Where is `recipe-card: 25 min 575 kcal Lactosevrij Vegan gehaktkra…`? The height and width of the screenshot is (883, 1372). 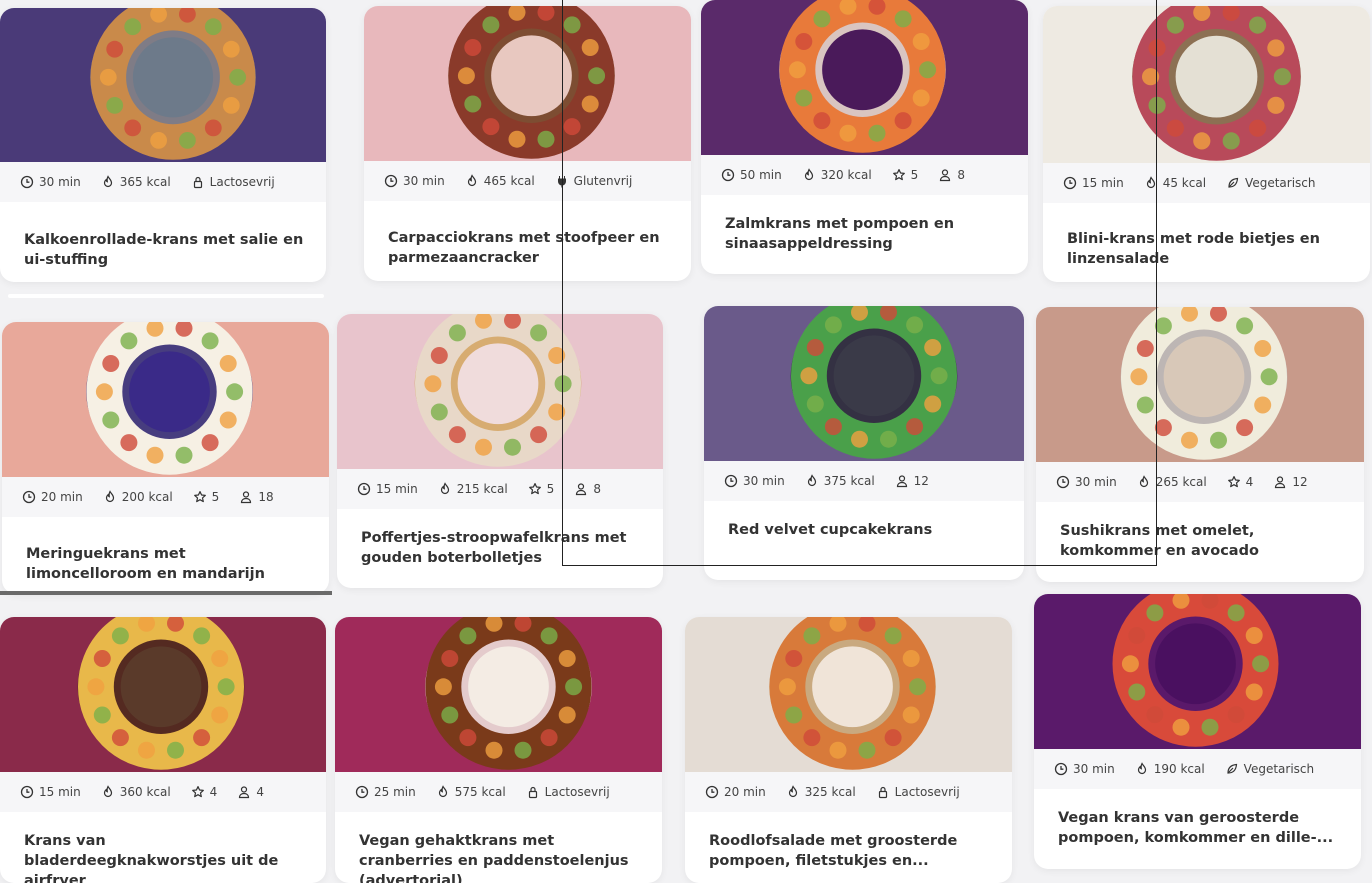 recipe-card: 25 min 575 kcal Lactosevrij Vegan gehaktkra… is located at coordinates (498, 750).